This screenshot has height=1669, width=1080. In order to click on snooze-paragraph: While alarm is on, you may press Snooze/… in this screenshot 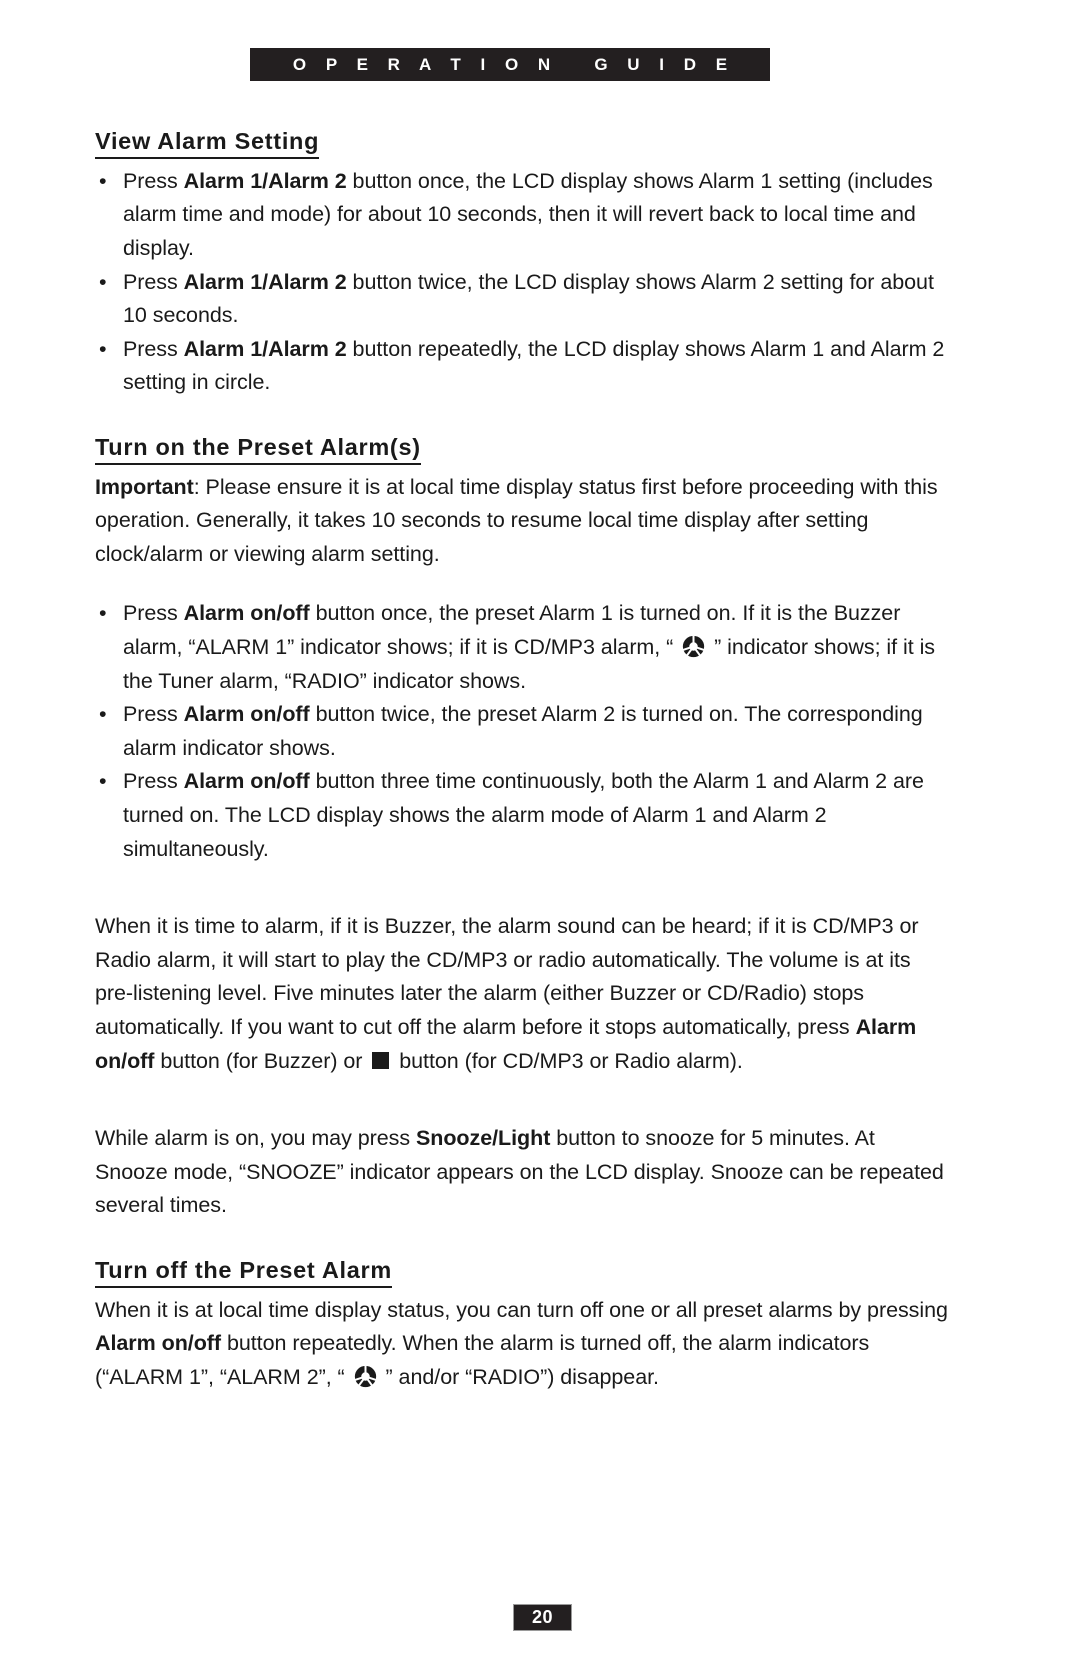, I will do `click(522, 1172)`.